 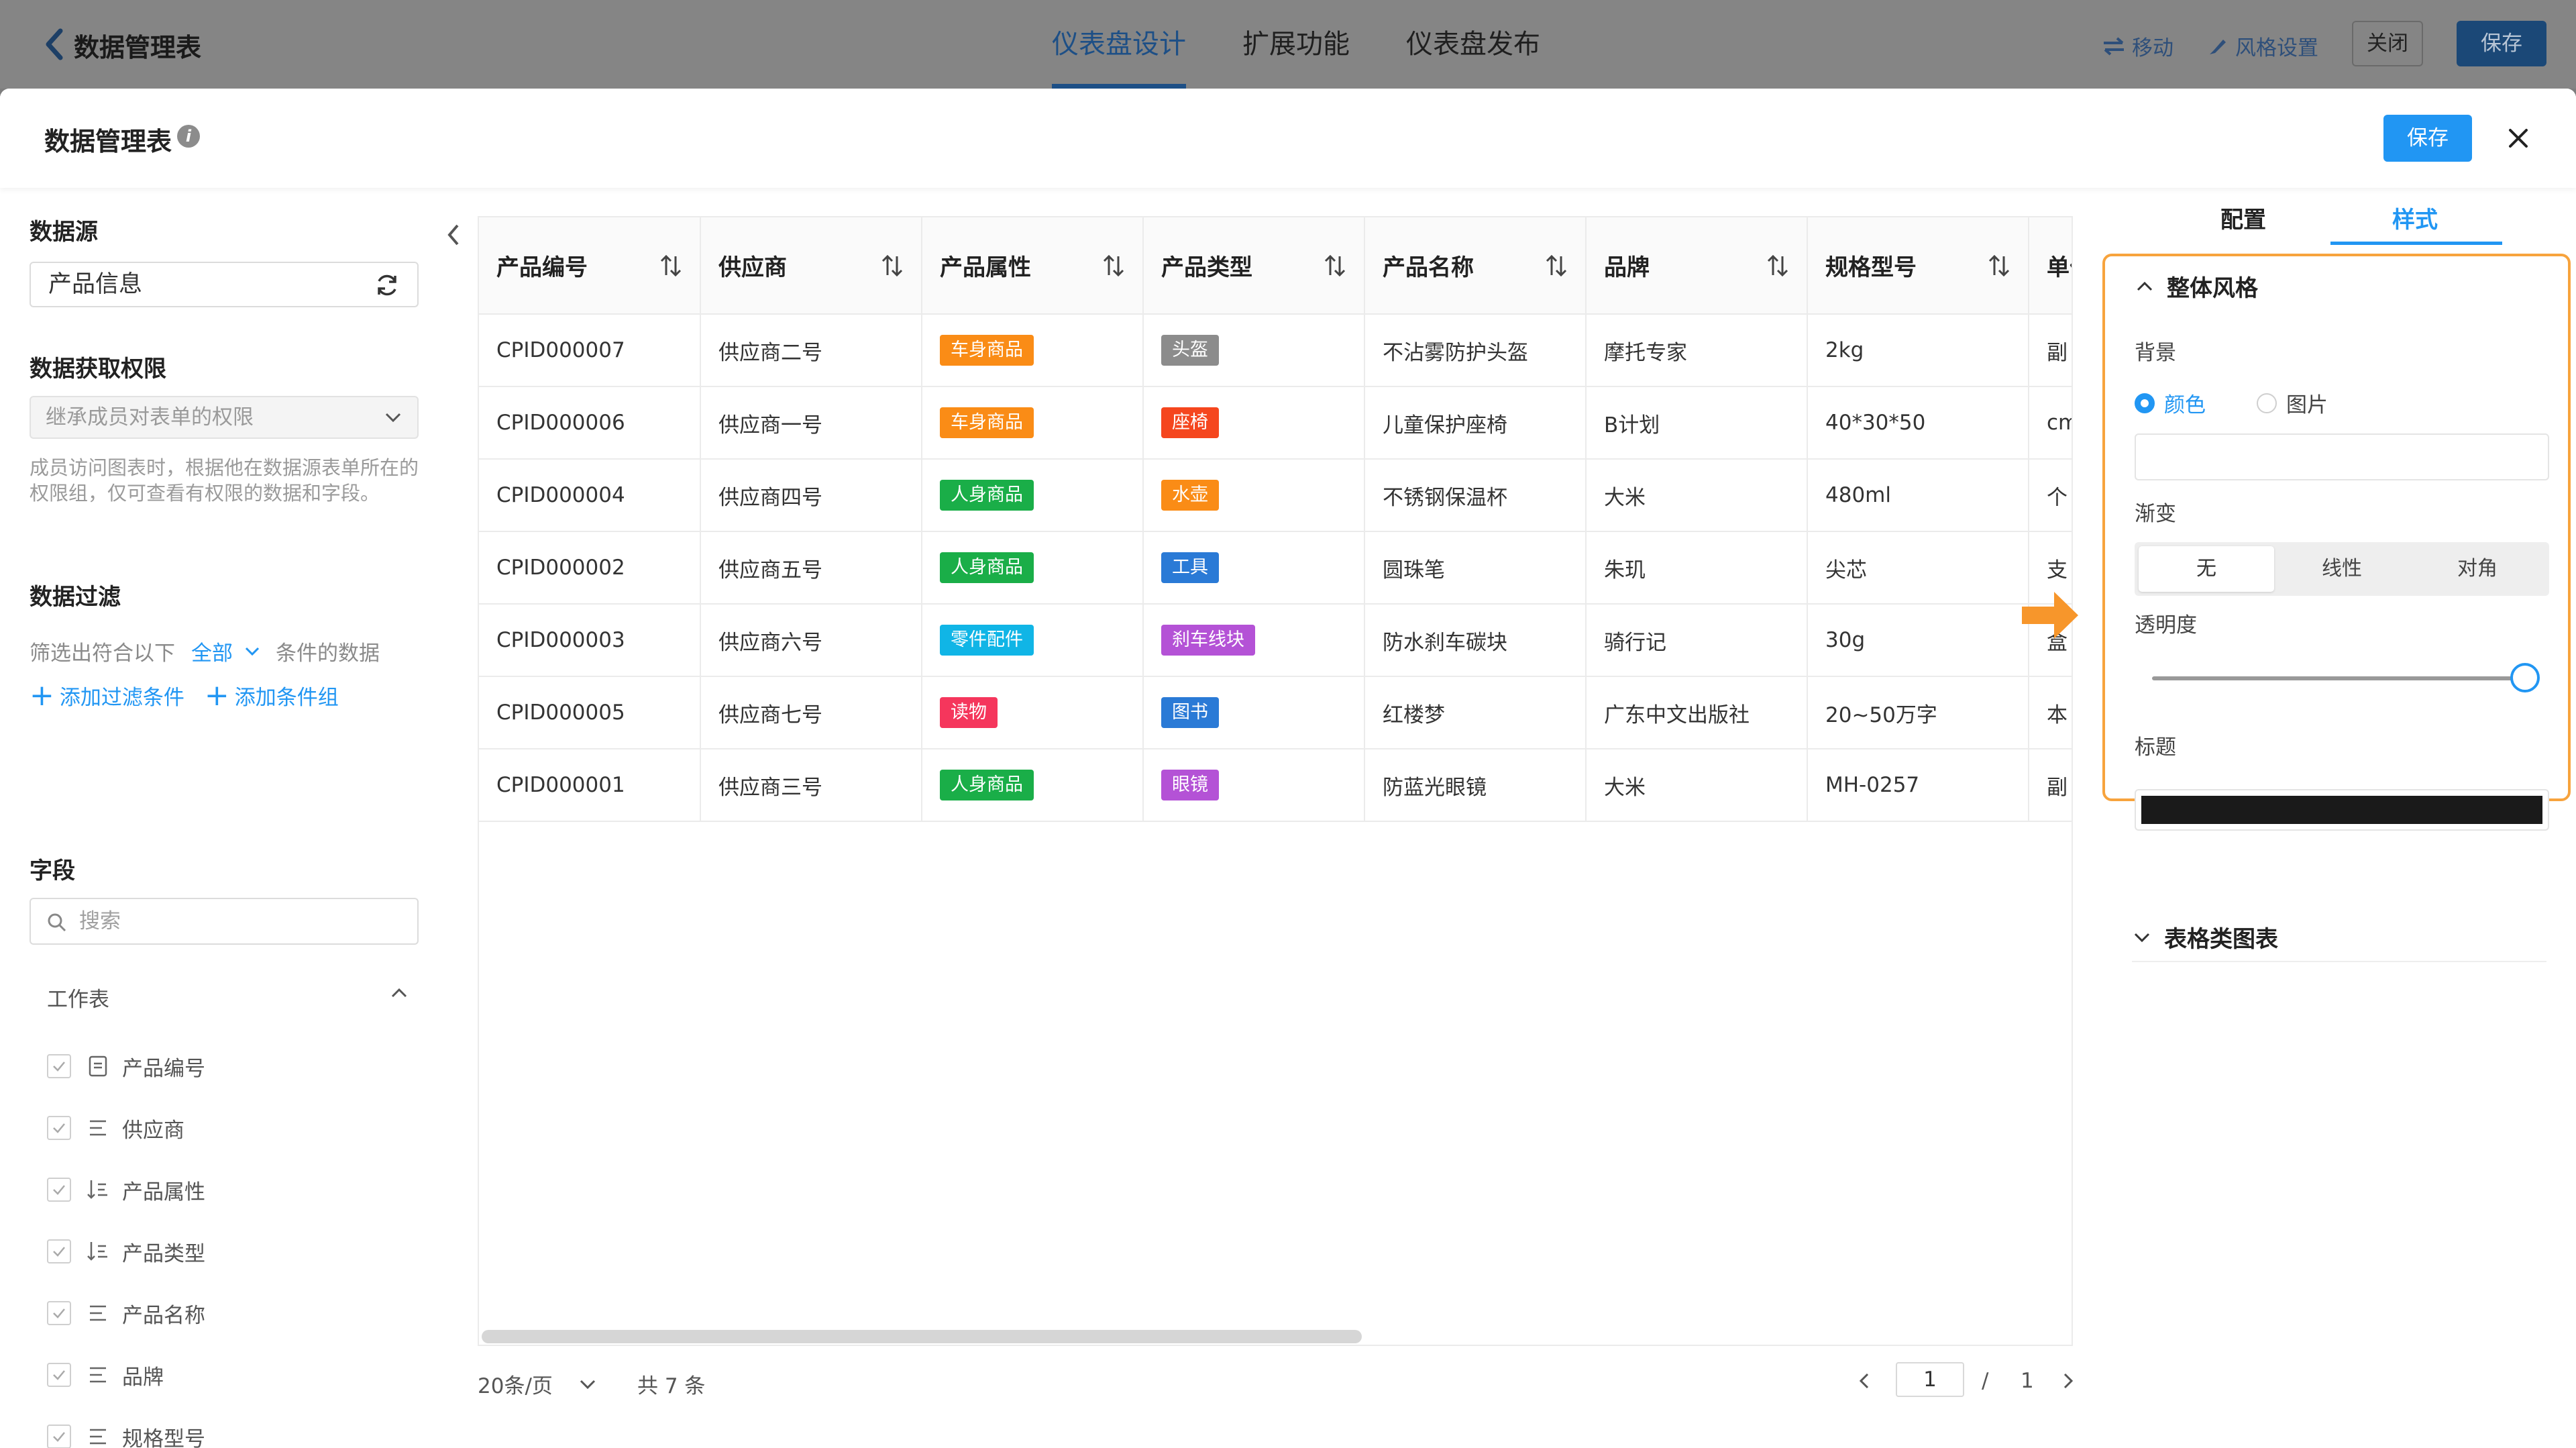 What do you see at coordinates (2267, 403) in the screenshot?
I see `radio-image` at bounding box center [2267, 403].